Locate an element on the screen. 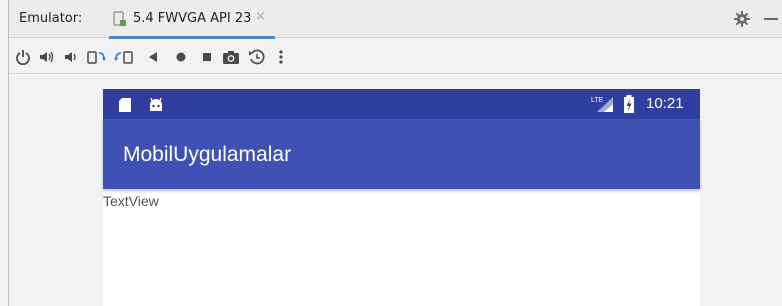  tab-label: 5.4 FWVGA API 23 is located at coordinates (192, 18).